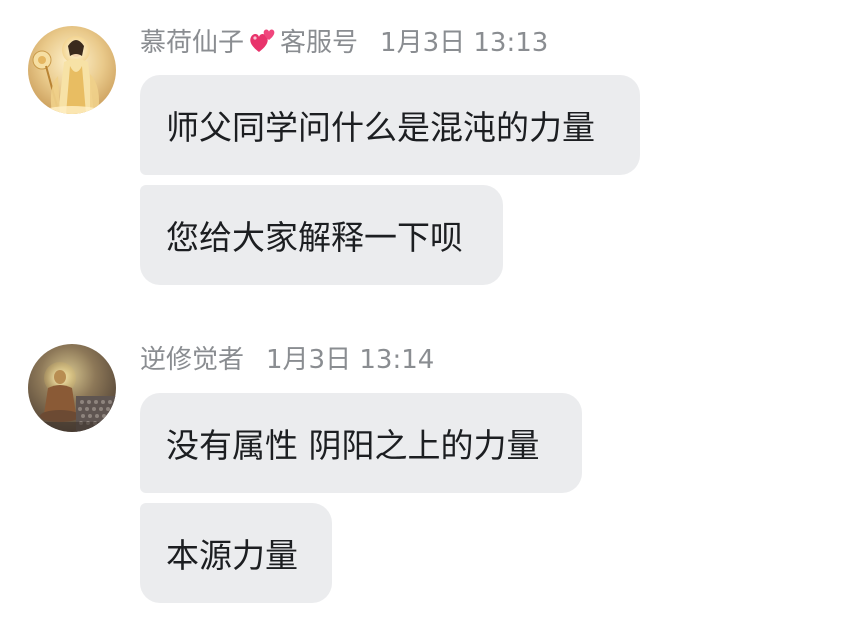  I want to click on message-bubble: 没有属性 阴阳之上的力量, so click(361, 443).